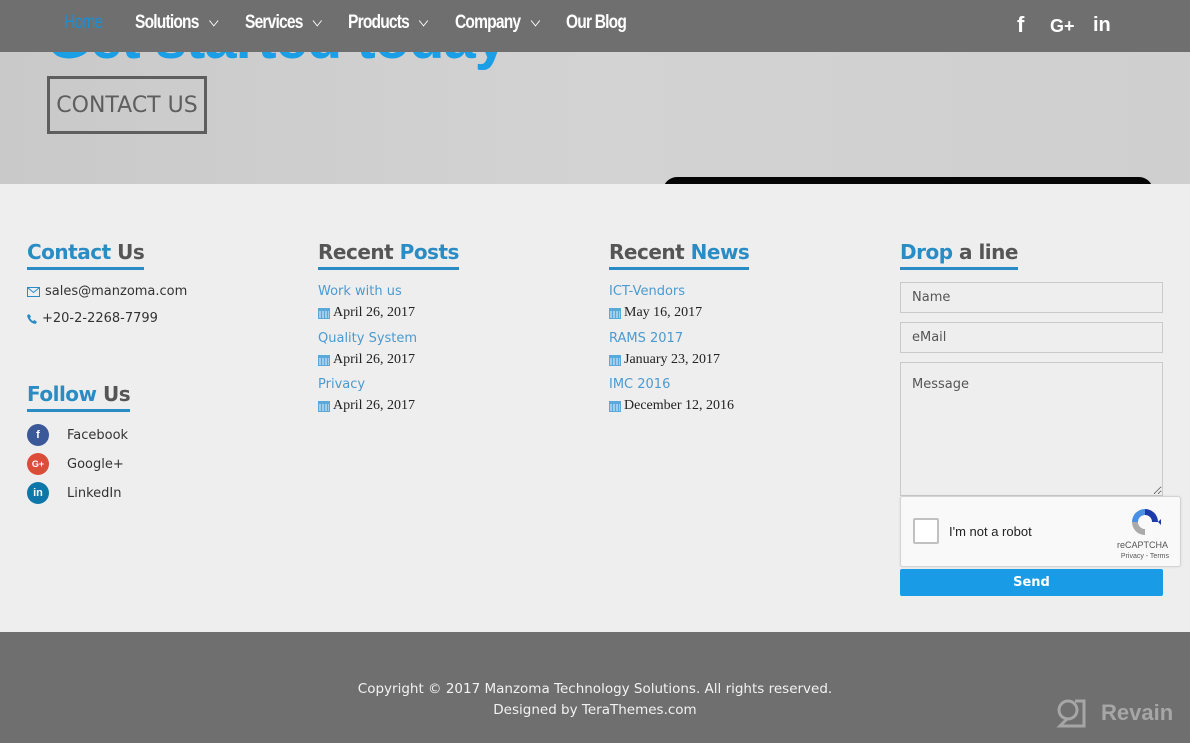  I want to click on title-accent: Drop, so click(926, 252).